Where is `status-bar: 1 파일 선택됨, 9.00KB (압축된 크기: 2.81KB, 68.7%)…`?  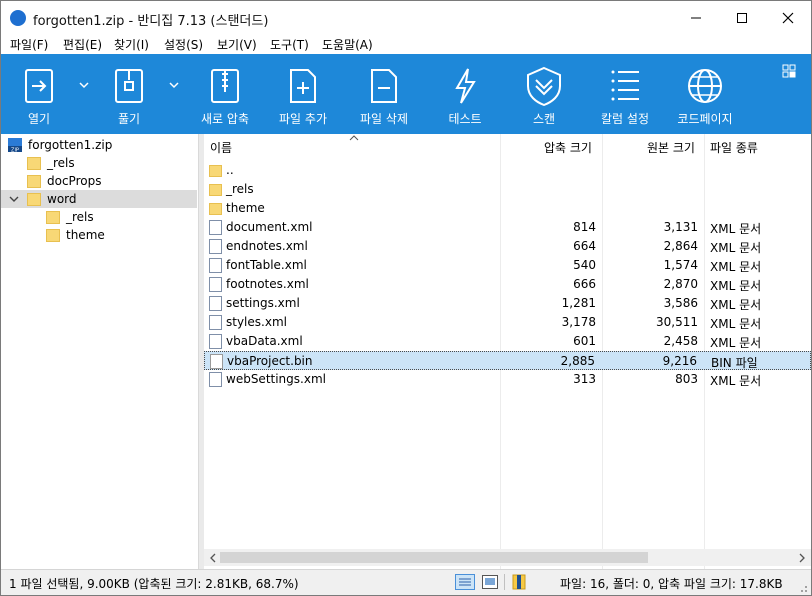 status-bar: 1 파일 선택됨, 9.00KB (압축된 크기: 2.81KB, 68.7%)… is located at coordinates (406, 582).